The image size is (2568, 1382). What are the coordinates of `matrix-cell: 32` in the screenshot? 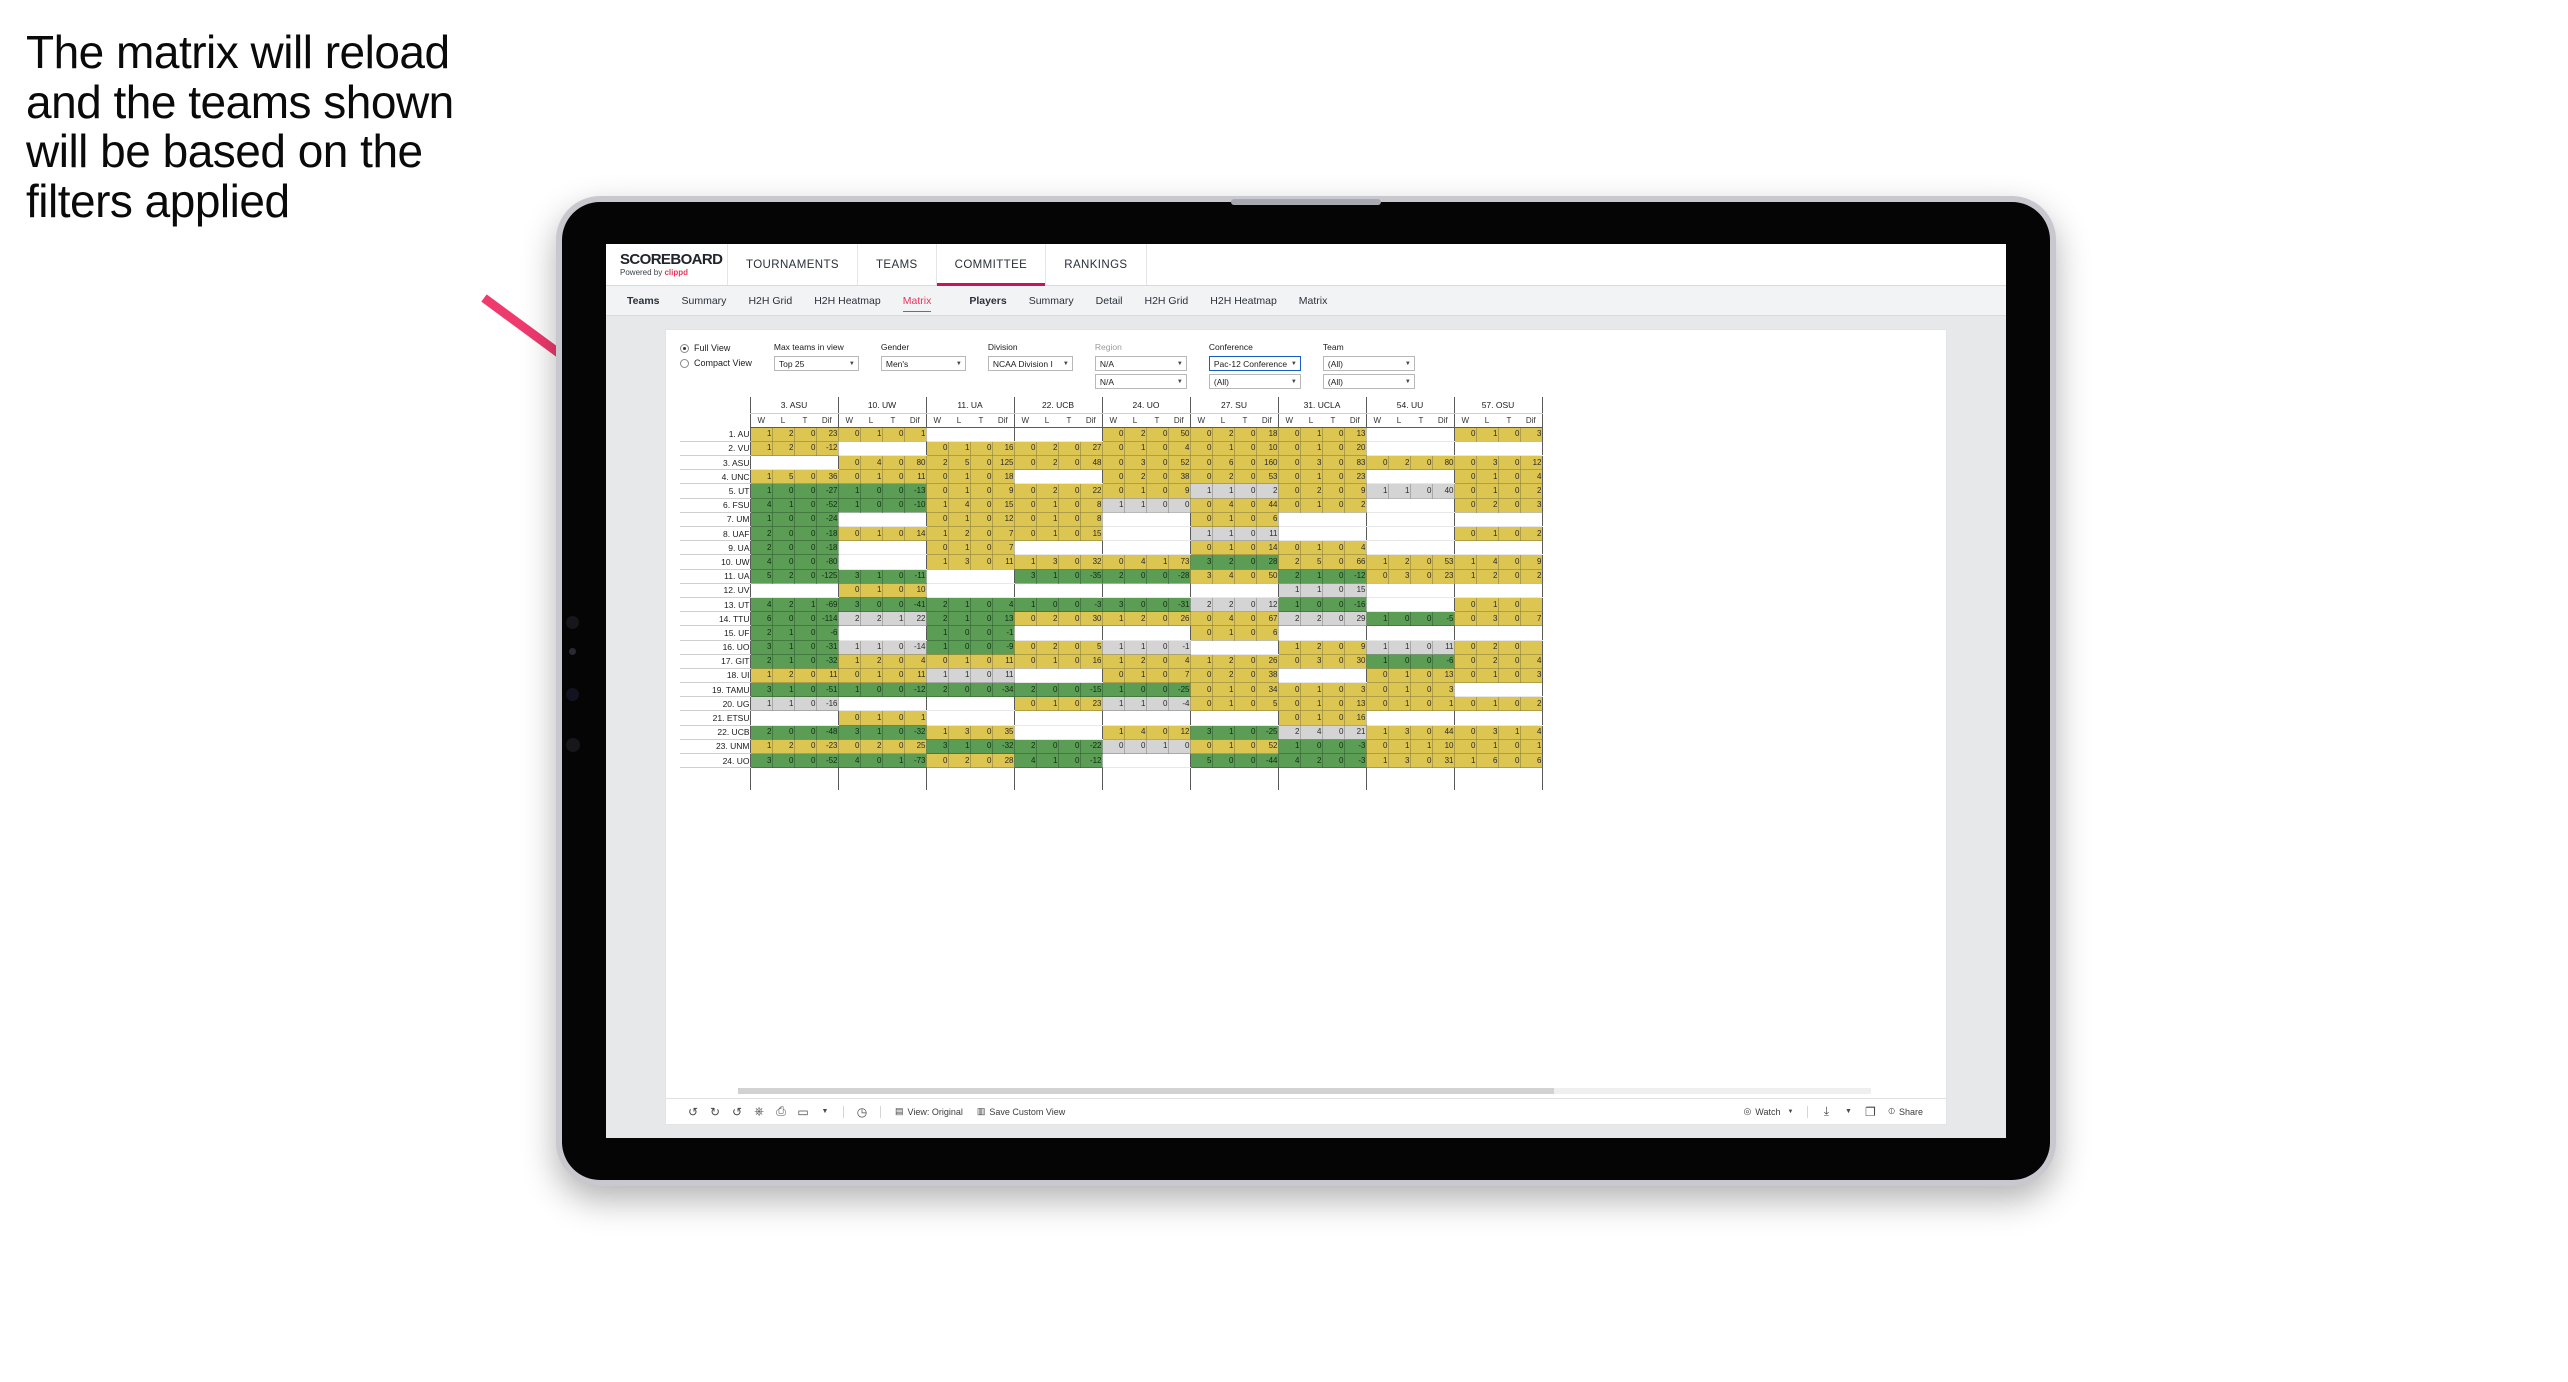 It's located at (1091, 562).